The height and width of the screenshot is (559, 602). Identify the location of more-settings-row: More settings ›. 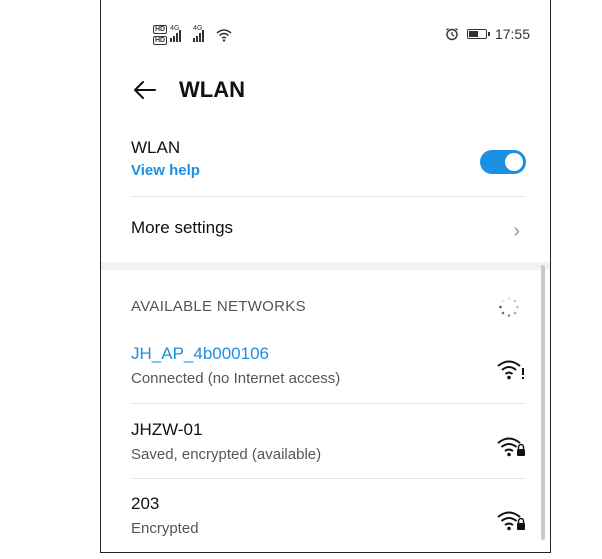
(328, 231).